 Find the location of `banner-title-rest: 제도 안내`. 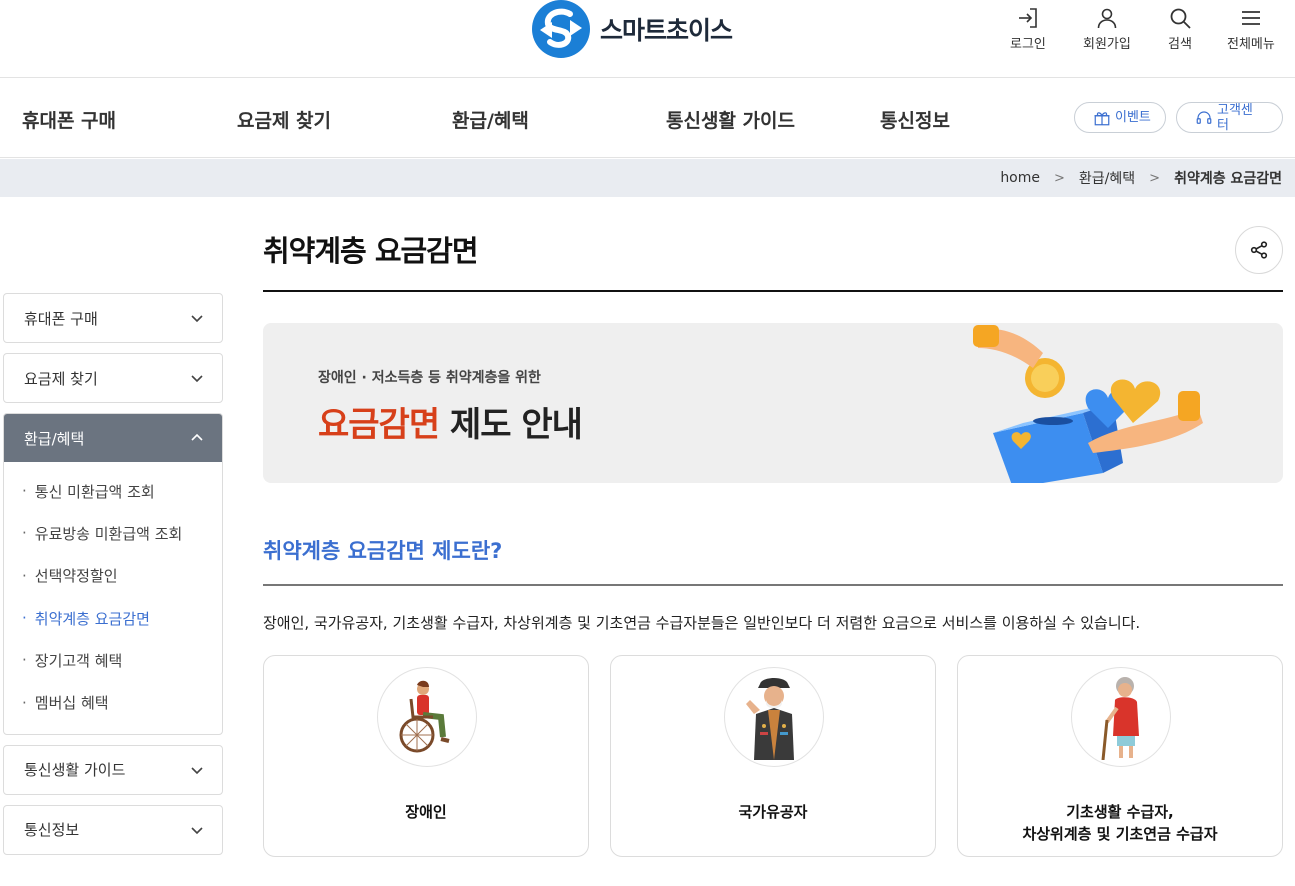

banner-title-rest: 제도 안내 is located at coordinates (511, 425).